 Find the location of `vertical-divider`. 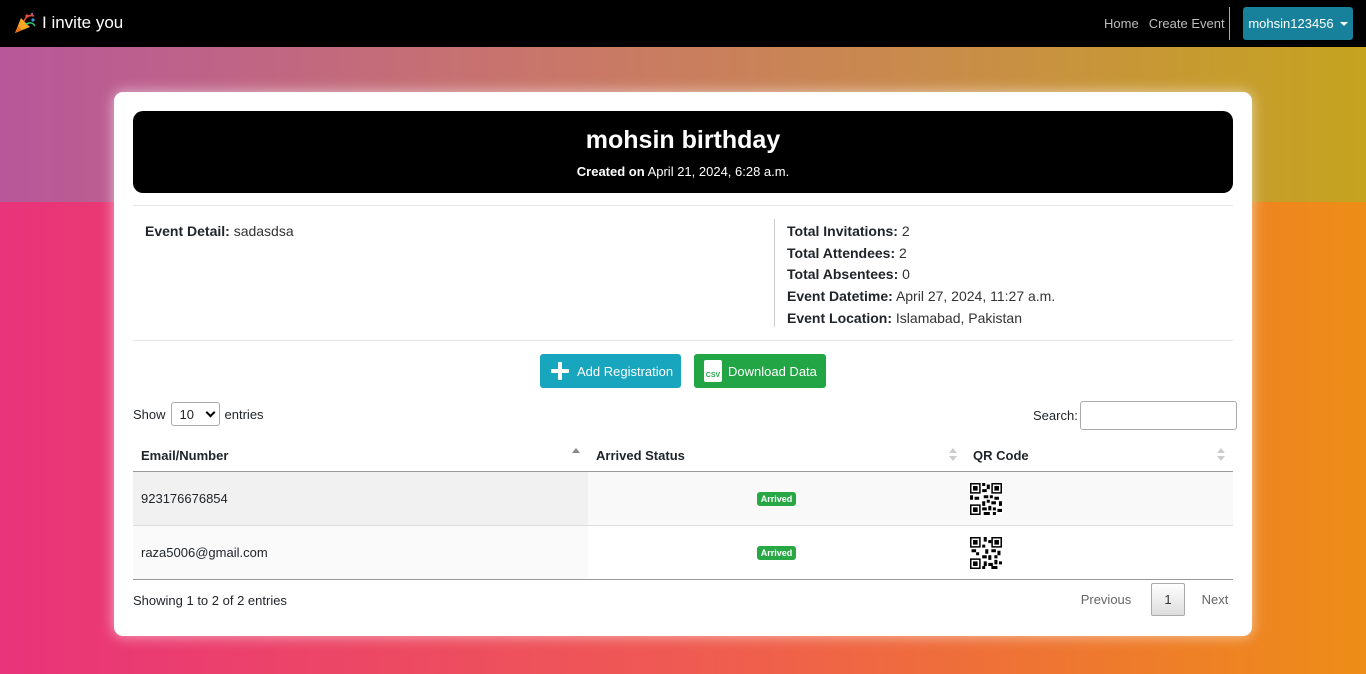

vertical-divider is located at coordinates (774, 273).